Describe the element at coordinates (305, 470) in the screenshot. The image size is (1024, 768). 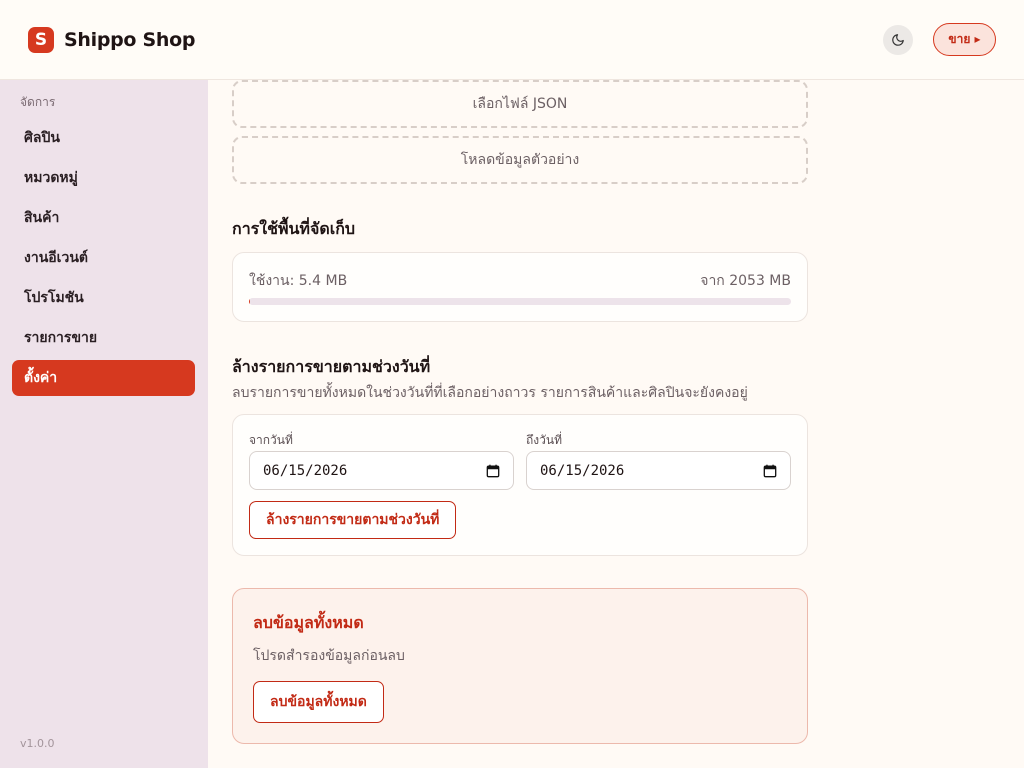
I see `from-date-value: 06/15/2026` at that location.